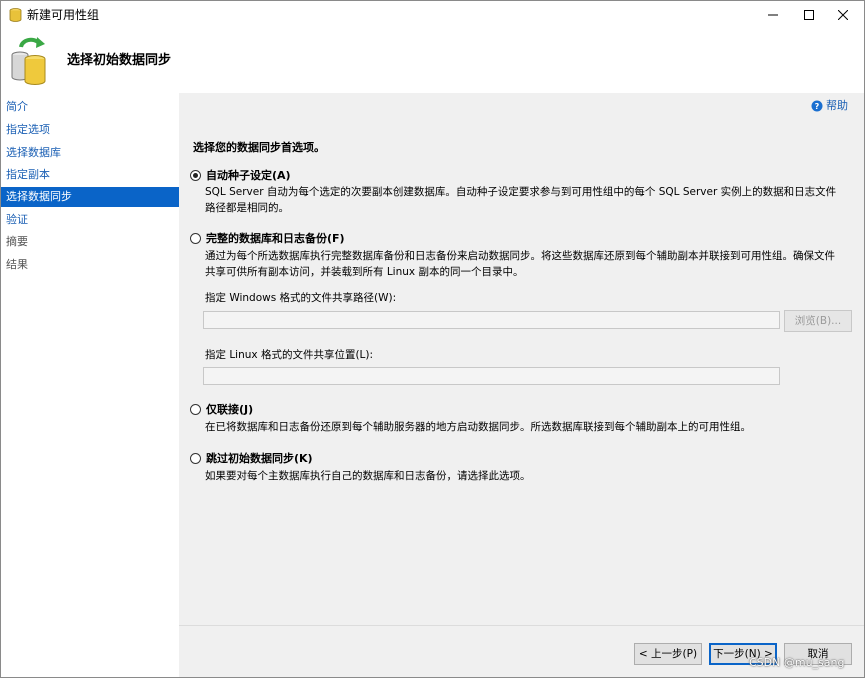  Describe the element at coordinates (797, 662) in the screenshot. I see `watermark: CSDN @mu_sang` at that location.